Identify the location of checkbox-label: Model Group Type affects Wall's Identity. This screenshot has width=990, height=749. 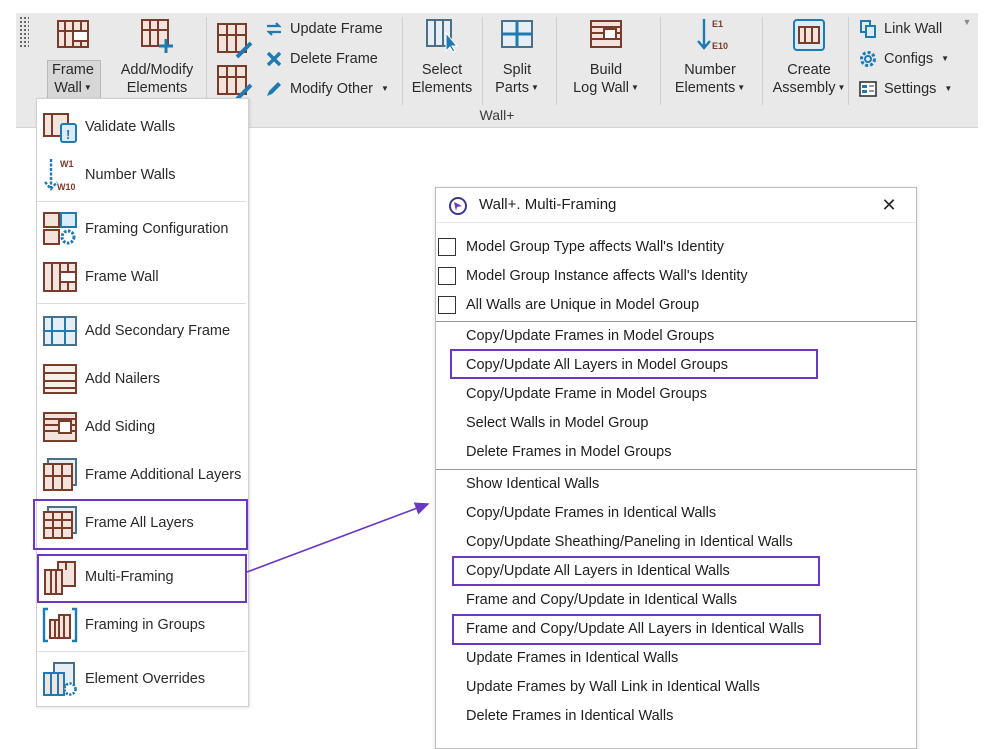
(595, 247).